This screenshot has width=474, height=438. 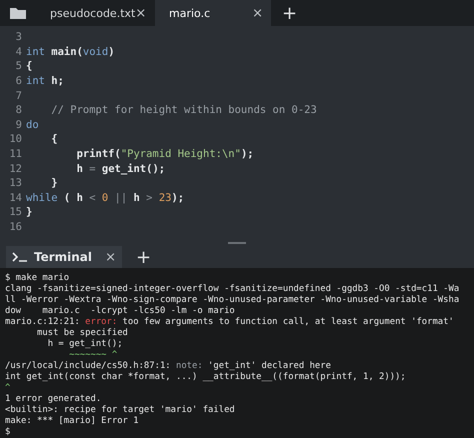 I want to click on new-terminal-button: +, so click(x=144, y=257).